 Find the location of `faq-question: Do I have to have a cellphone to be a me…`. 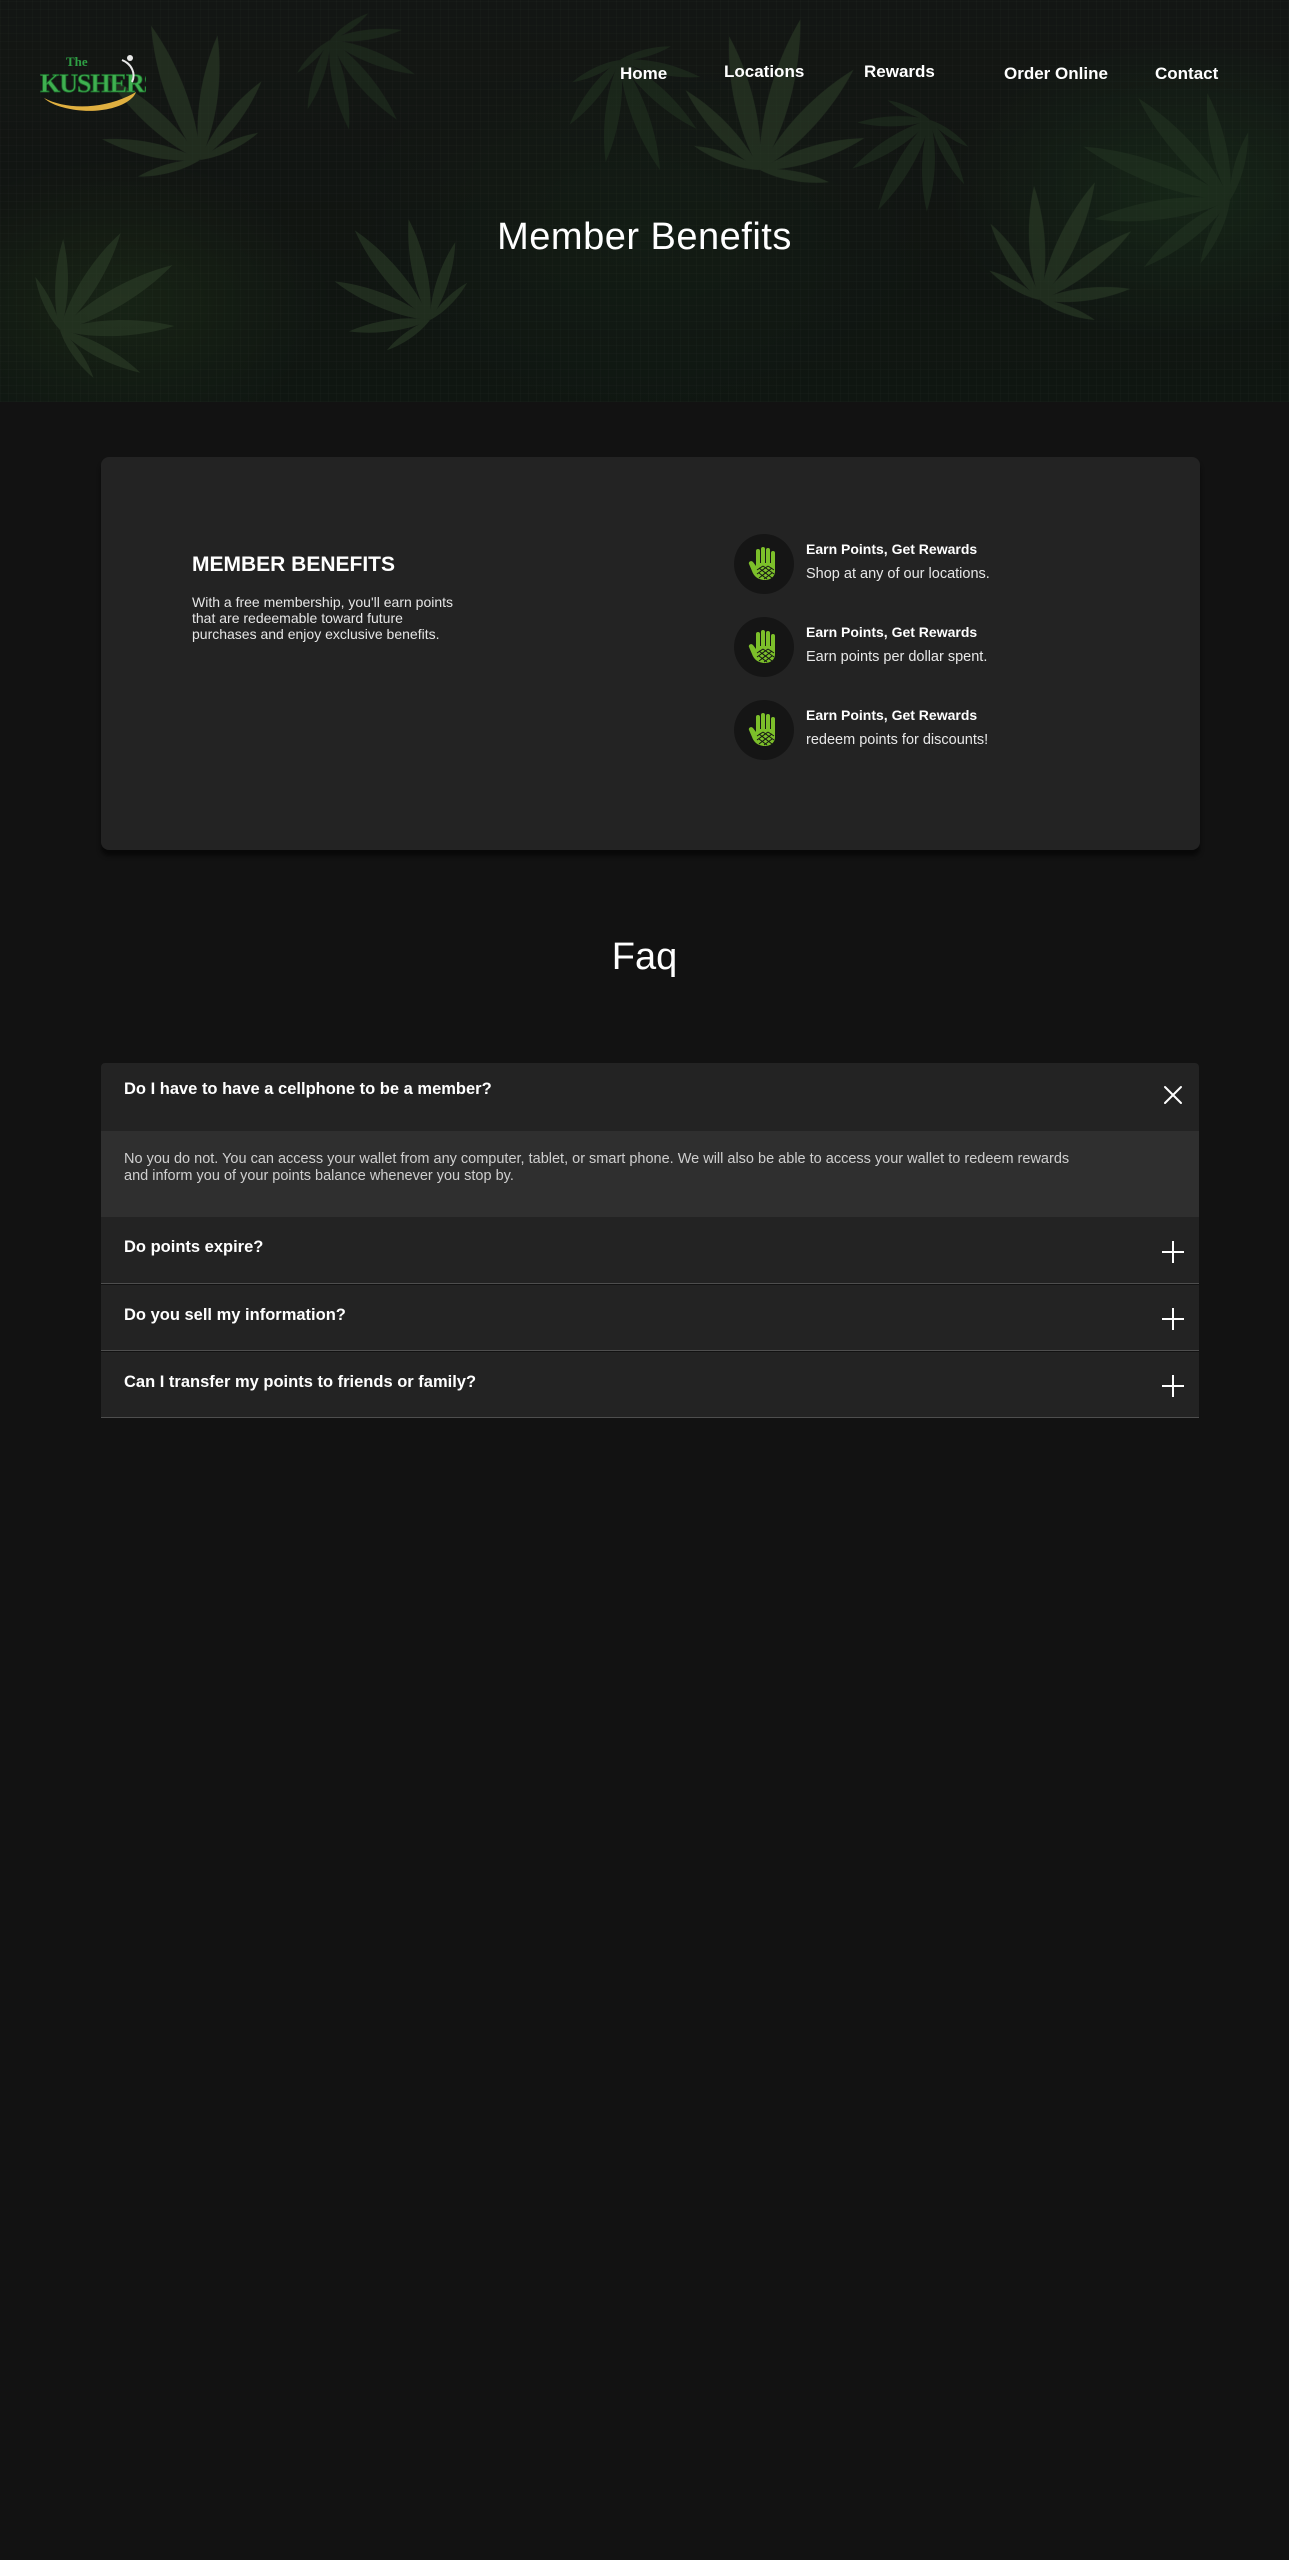

faq-question: Do I have to have a cellphone to be a me… is located at coordinates (308, 1089).